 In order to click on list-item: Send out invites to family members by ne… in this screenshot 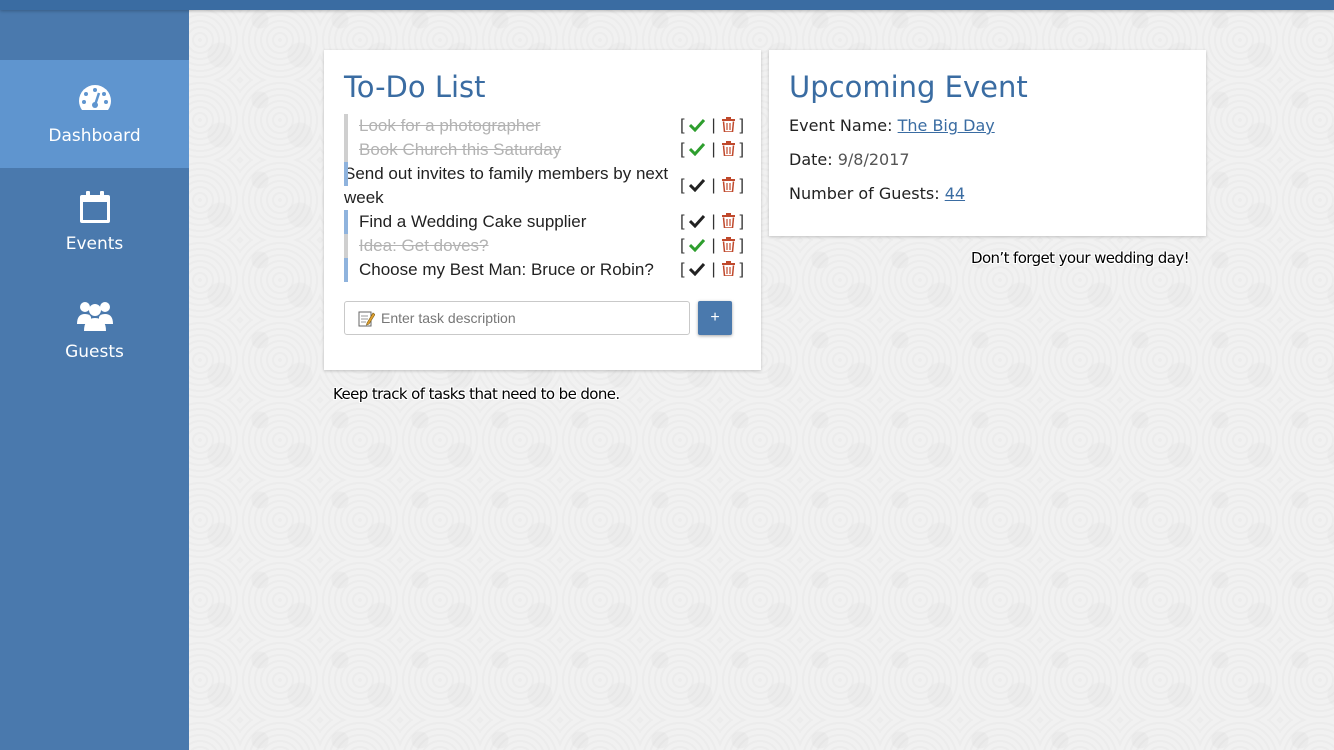, I will do `click(544, 186)`.